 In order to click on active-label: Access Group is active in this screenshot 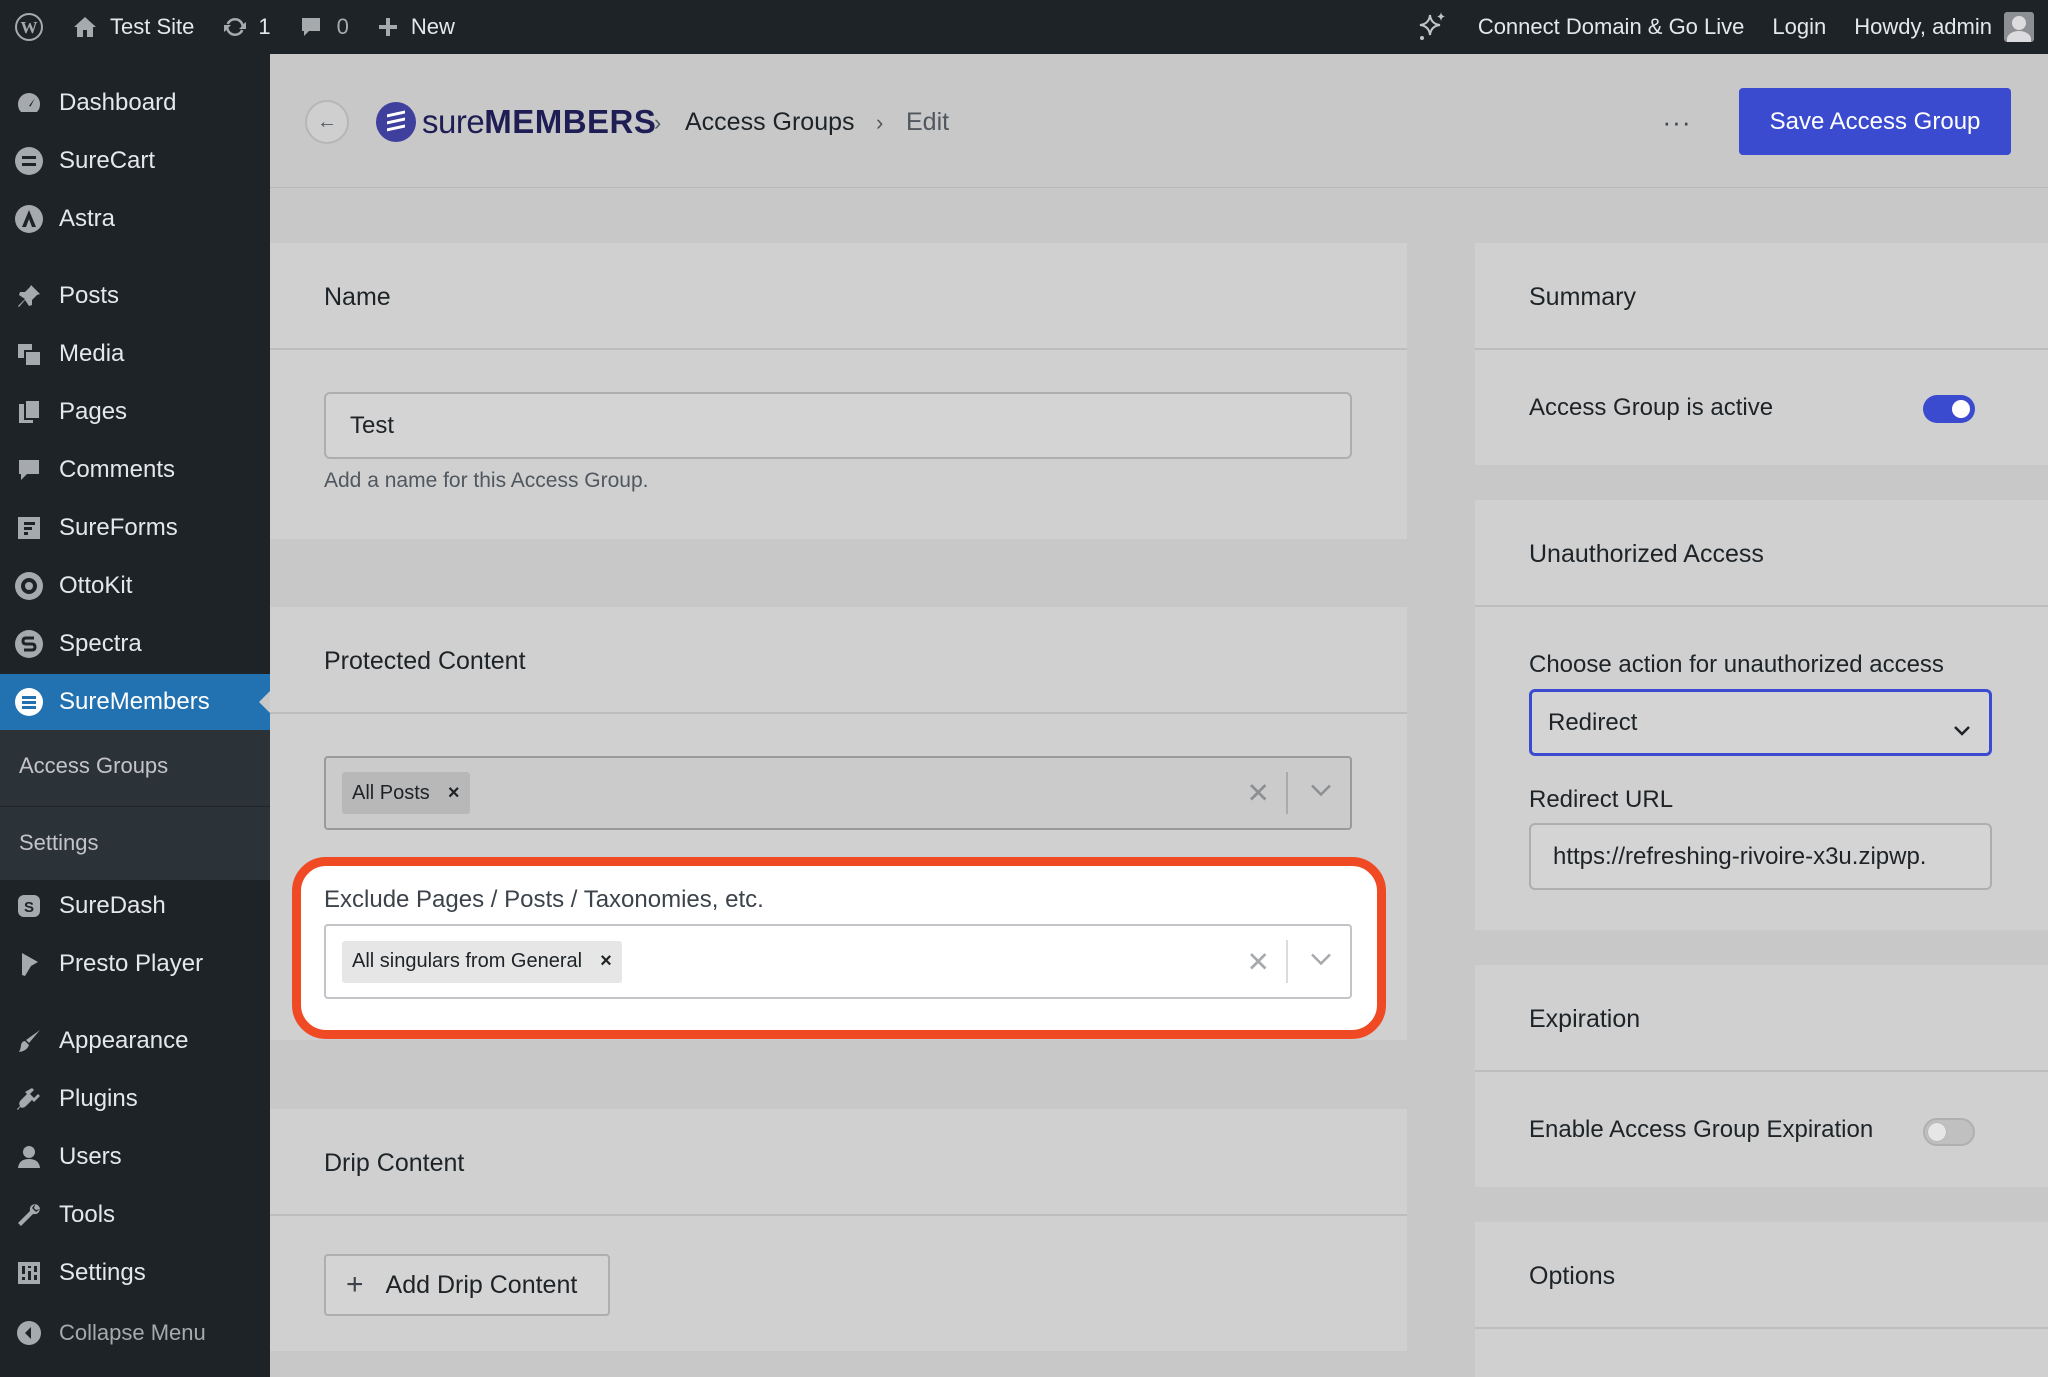, I will do `click(1651, 407)`.